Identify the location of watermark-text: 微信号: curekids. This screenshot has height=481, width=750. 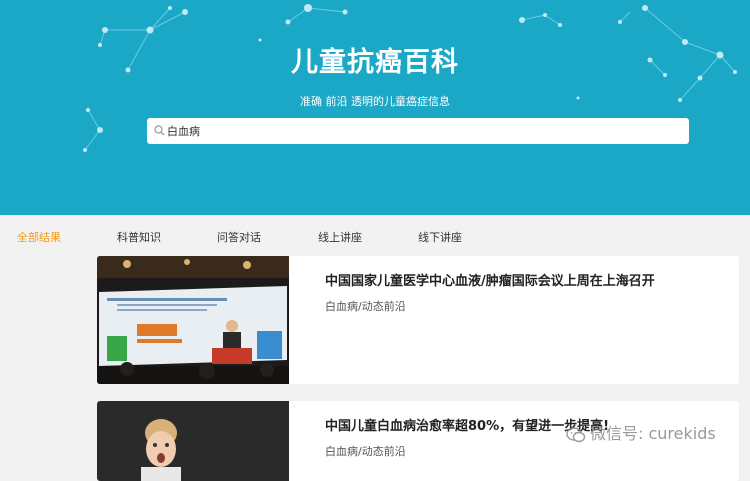
(653, 433).